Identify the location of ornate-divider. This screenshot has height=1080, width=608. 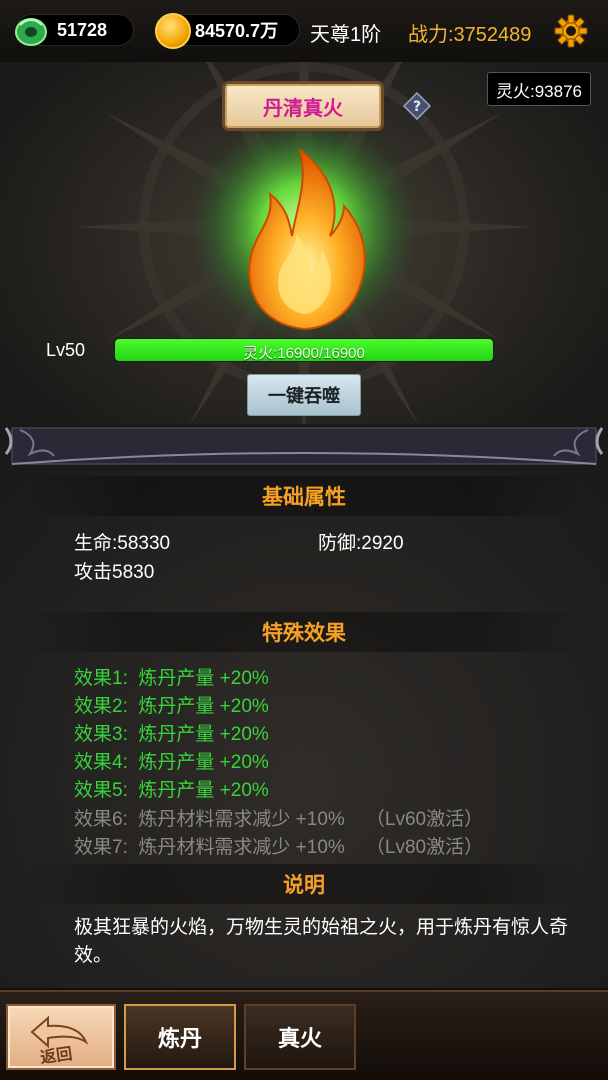
(304, 447).